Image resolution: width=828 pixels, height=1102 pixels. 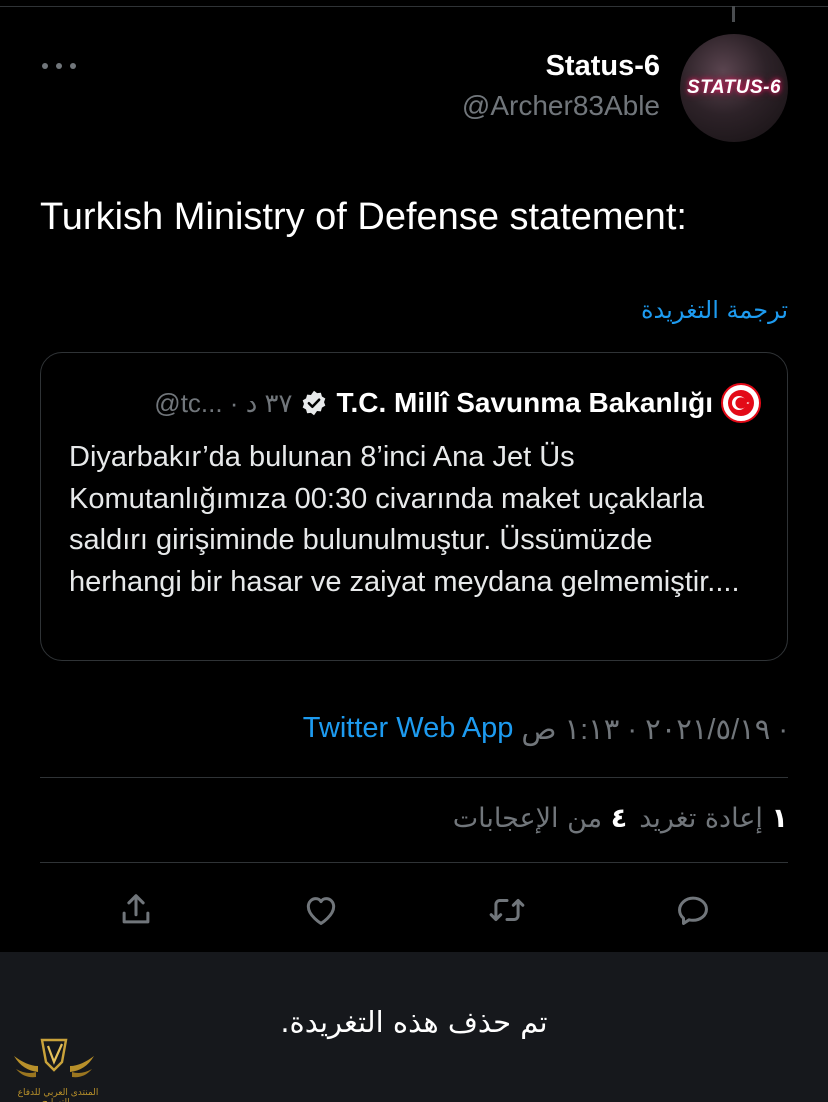 I want to click on author-block: Status-6 @Archer83Able, so click(x=561, y=86).